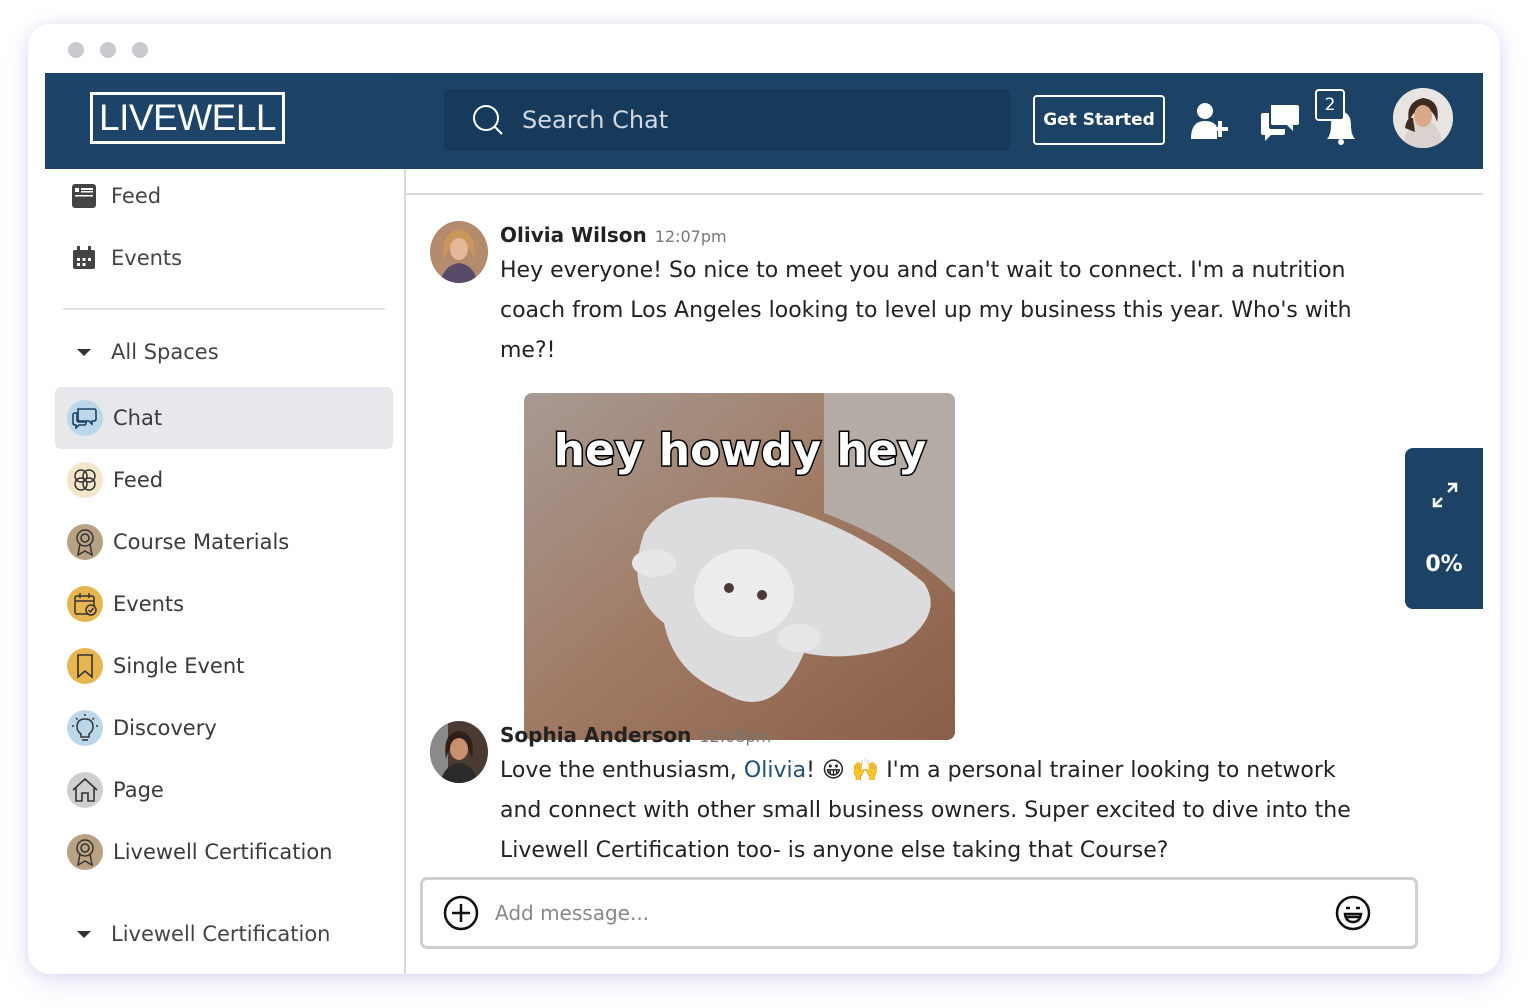 This screenshot has height=1008, width=1528. What do you see at coordinates (739, 566) in the screenshot?
I see `gif-attachment: hey howdy hey` at bounding box center [739, 566].